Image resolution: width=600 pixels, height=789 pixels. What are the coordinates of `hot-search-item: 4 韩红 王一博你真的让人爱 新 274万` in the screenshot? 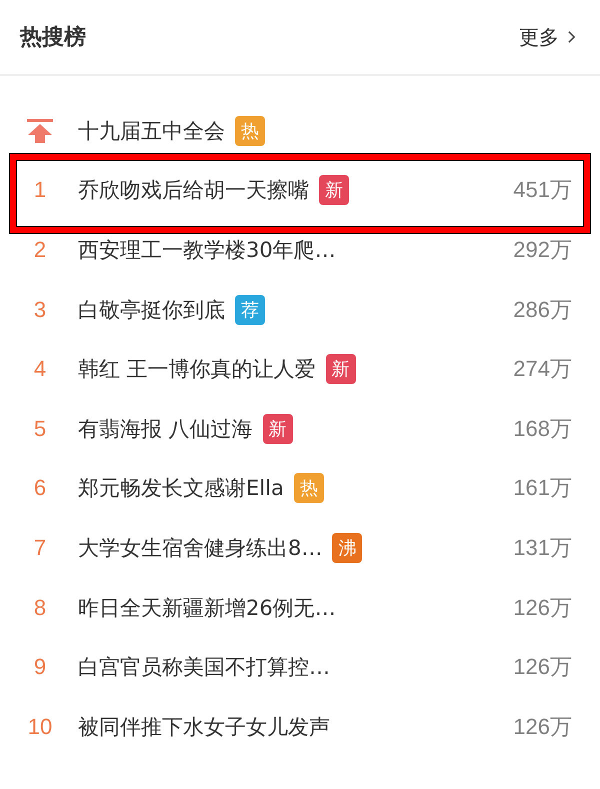 It's located at (300, 369).